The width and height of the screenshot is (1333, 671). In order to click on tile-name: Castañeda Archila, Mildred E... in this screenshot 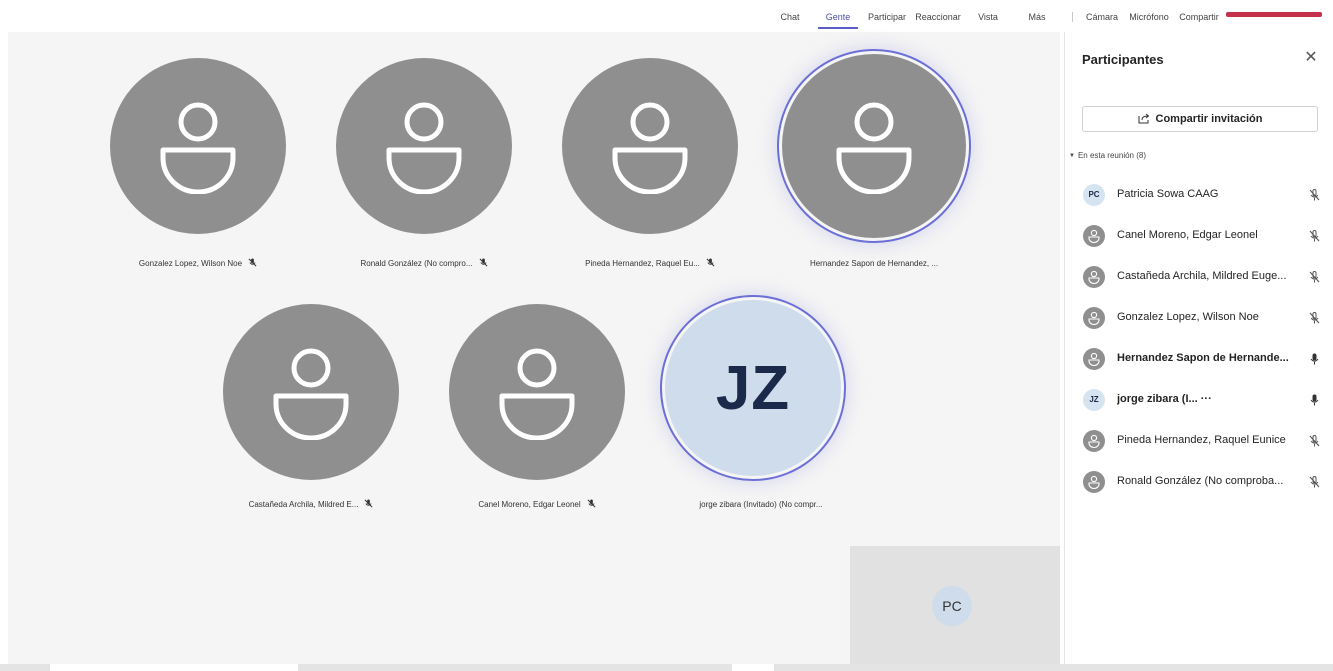, I will do `click(311, 505)`.